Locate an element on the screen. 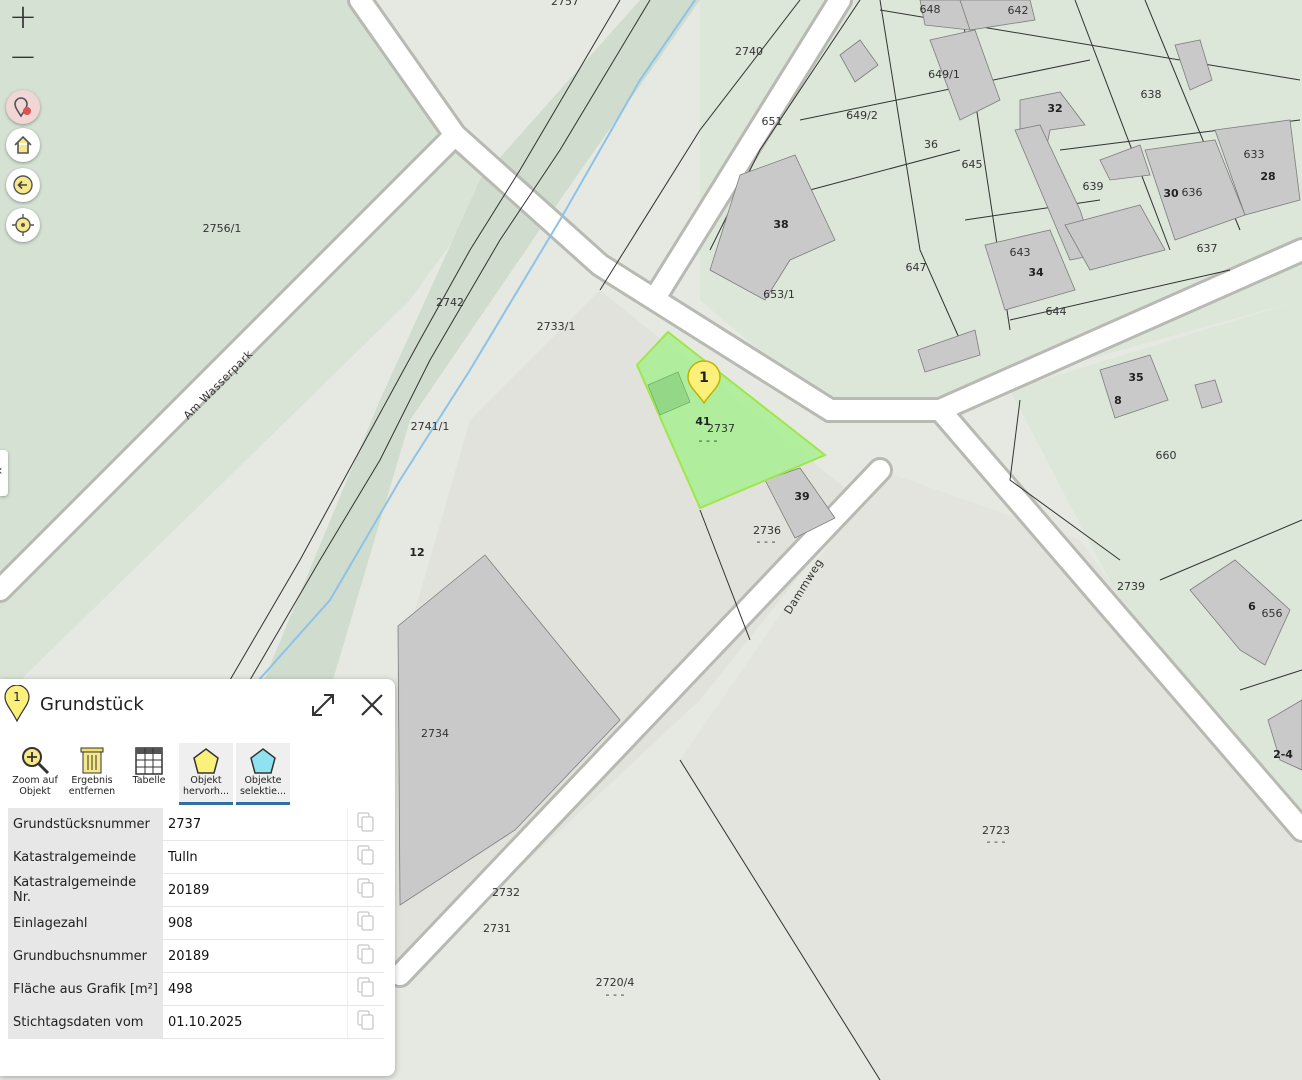  result-pin-icon: 1 is located at coordinates (17, 704).